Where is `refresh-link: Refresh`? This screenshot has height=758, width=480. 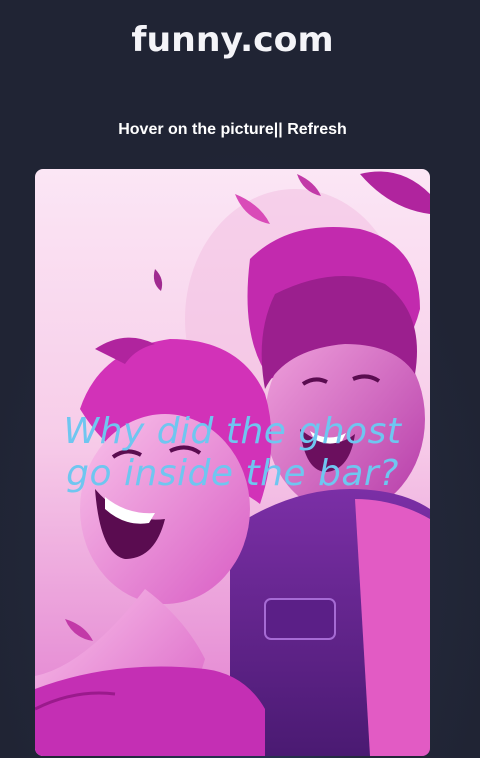 refresh-link: Refresh is located at coordinates (317, 129).